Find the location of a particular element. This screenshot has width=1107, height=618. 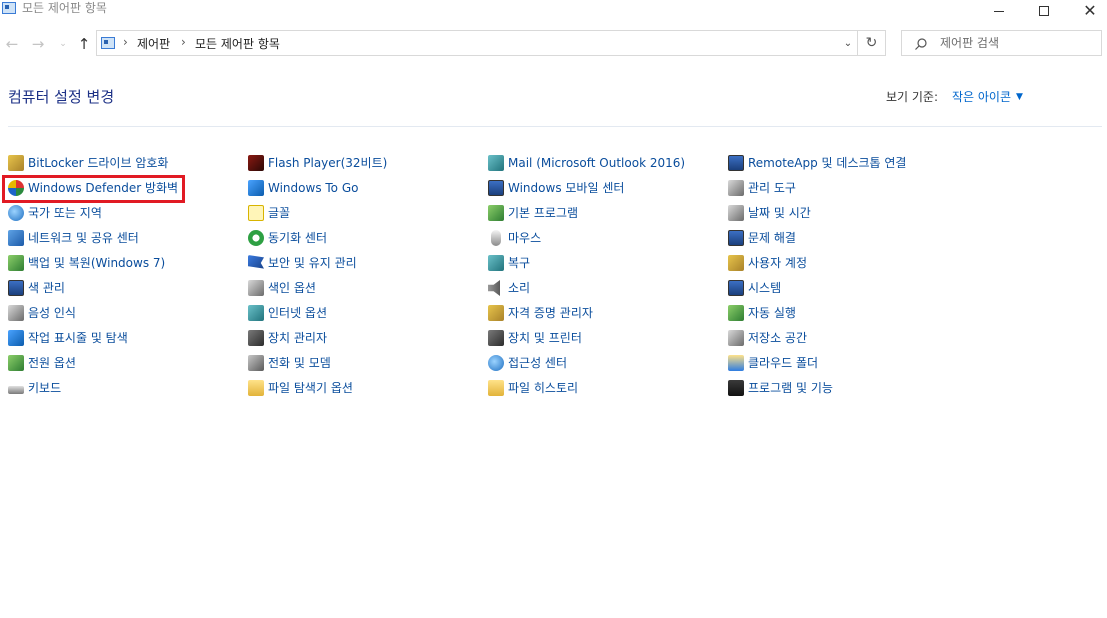

item-troubleshooting: 문제 해결 is located at coordinates (762, 238).